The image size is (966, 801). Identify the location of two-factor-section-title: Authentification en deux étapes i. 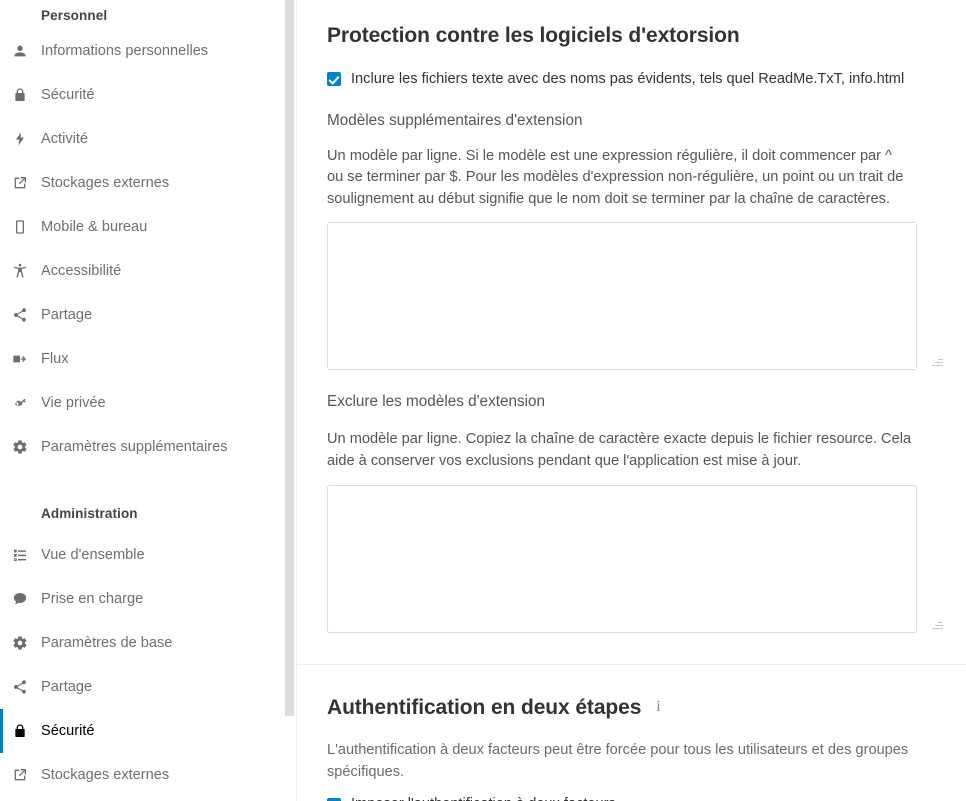
(636, 707).